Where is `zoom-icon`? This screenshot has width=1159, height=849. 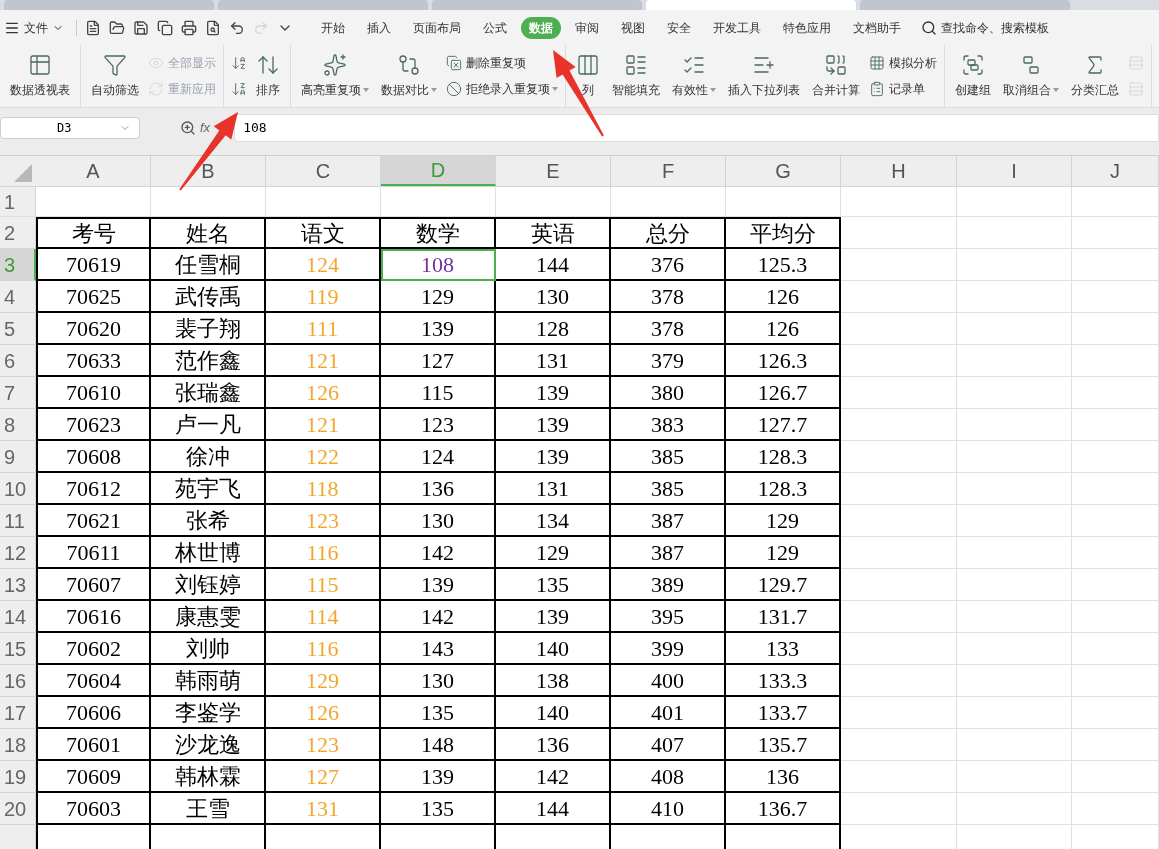
zoom-icon is located at coordinates (188, 127).